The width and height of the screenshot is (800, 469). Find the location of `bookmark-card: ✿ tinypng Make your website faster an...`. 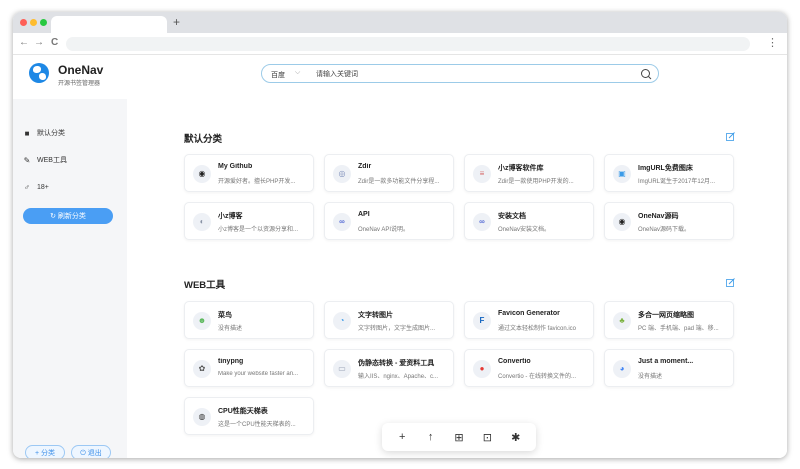

bookmark-card: ✿ tinypng Make your website faster an... is located at coordinates (249, 368).